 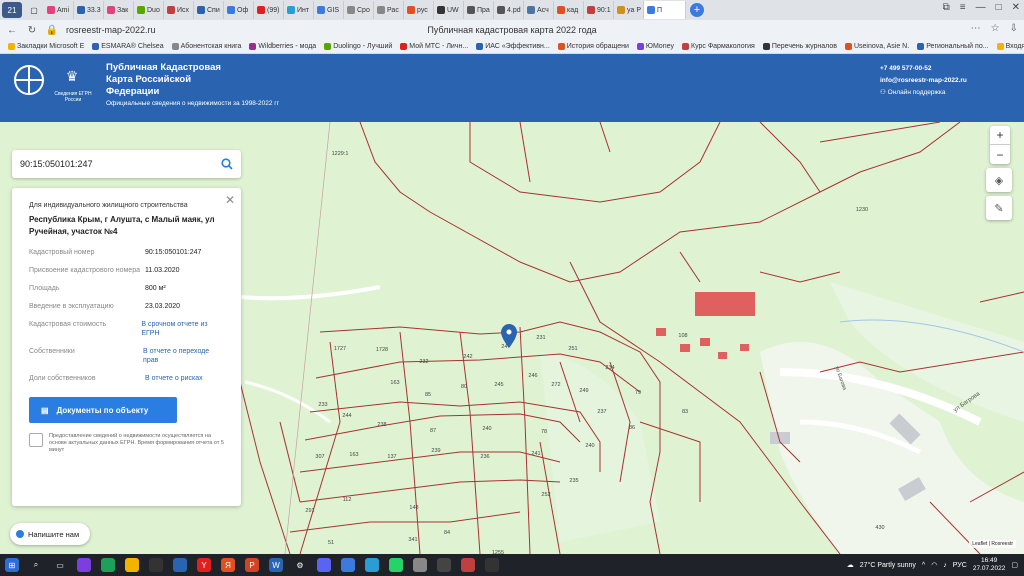 I want to click on browser-tab: Пра, so click(x=479, y=10).